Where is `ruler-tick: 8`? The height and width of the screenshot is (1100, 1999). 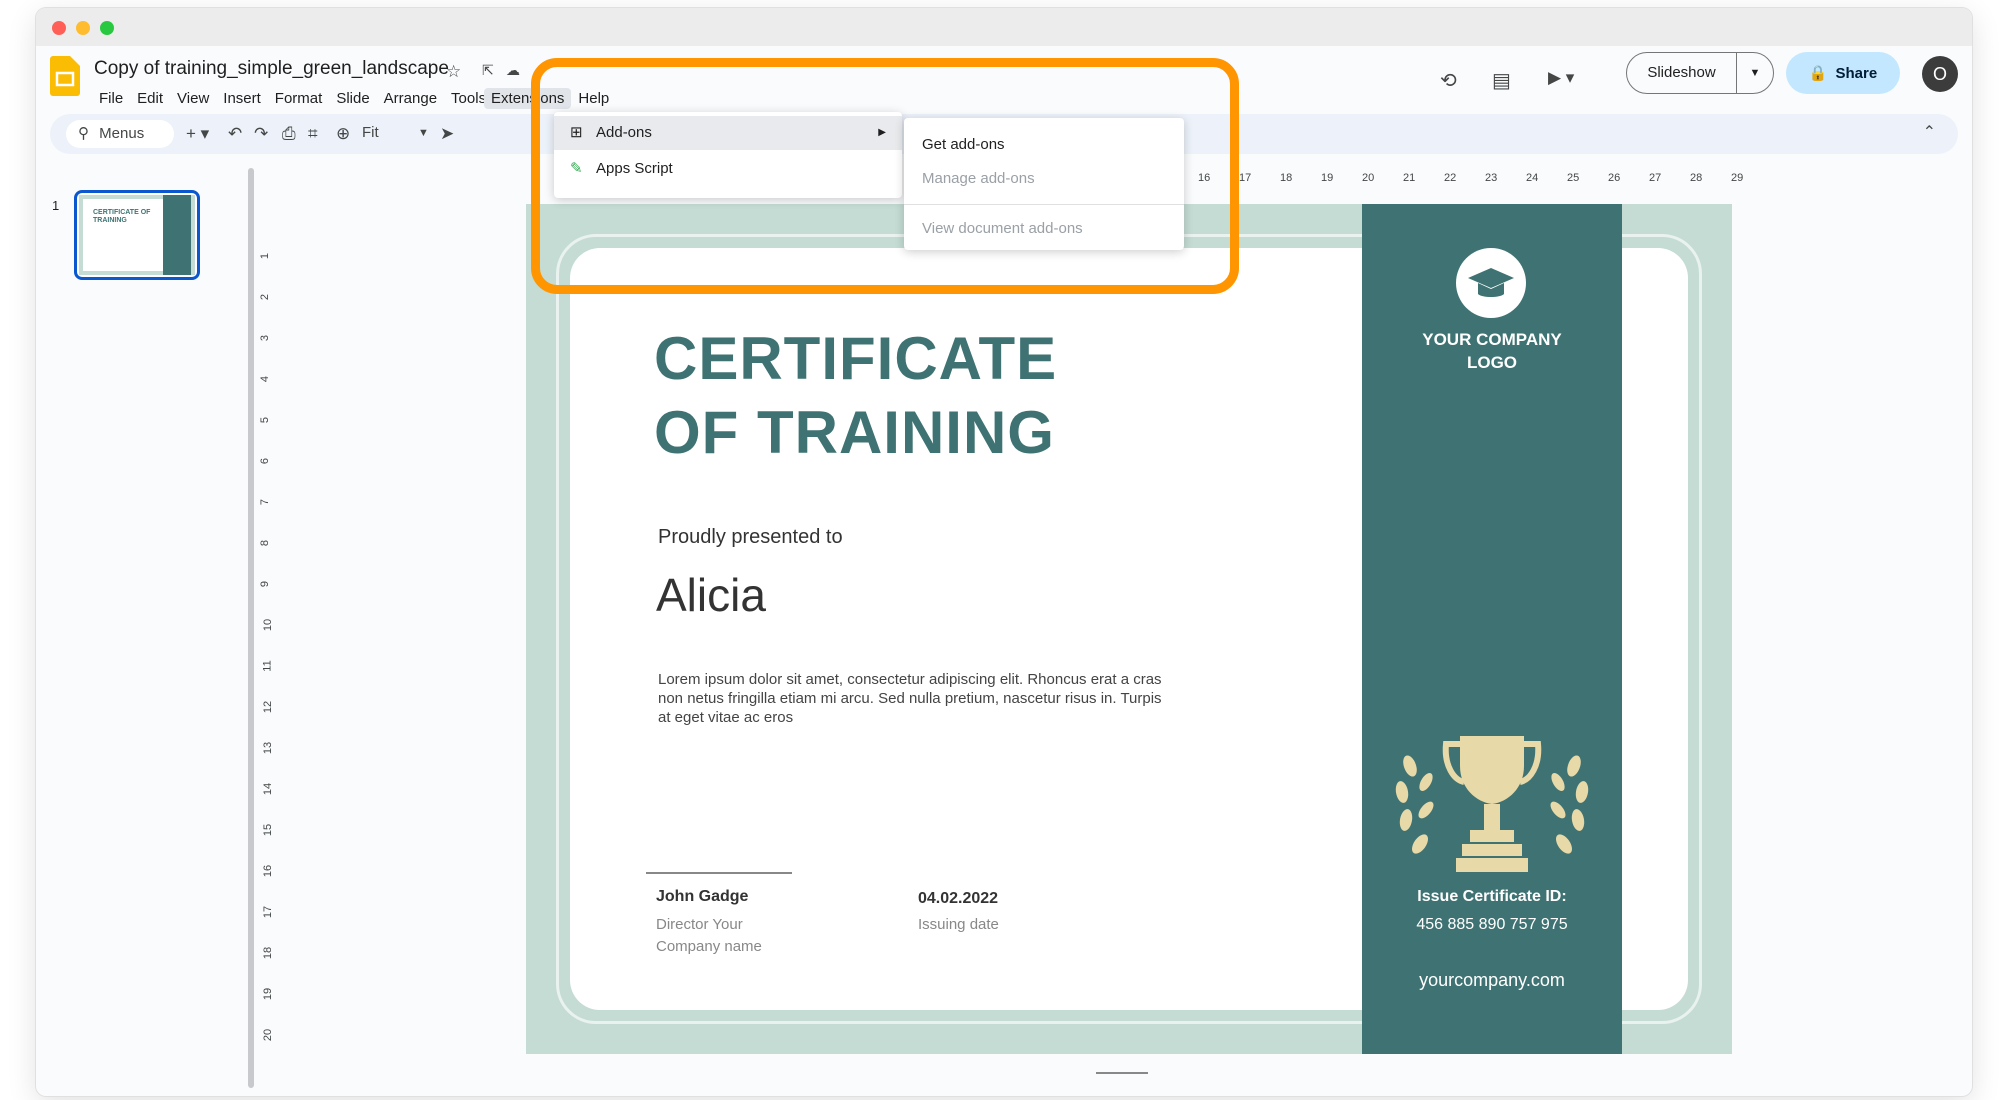 ruler-tick: 8 is located at coordinates (265, 543).